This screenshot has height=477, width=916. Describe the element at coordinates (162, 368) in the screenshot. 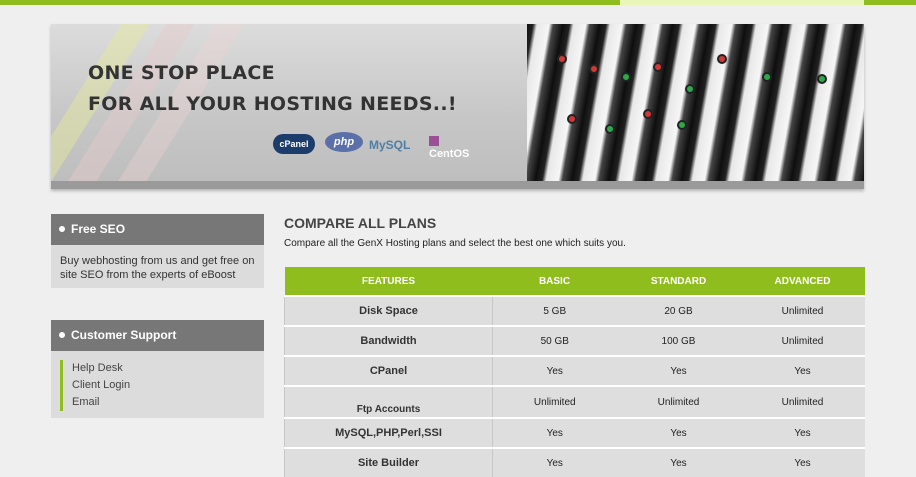

I see `support-link-help-desk: Help Desk` at that location.